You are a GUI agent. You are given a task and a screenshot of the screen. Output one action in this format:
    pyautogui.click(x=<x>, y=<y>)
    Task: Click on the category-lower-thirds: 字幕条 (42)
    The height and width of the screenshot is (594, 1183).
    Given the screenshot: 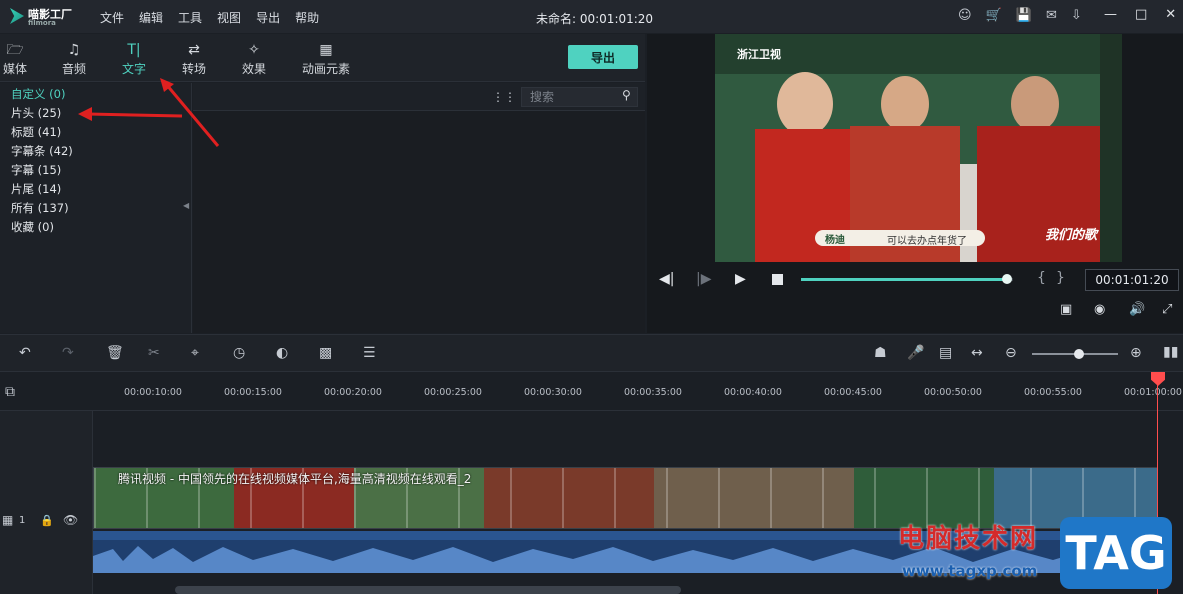 What is the action you would take?
    pyautogui.click(x=42, y=151)
    